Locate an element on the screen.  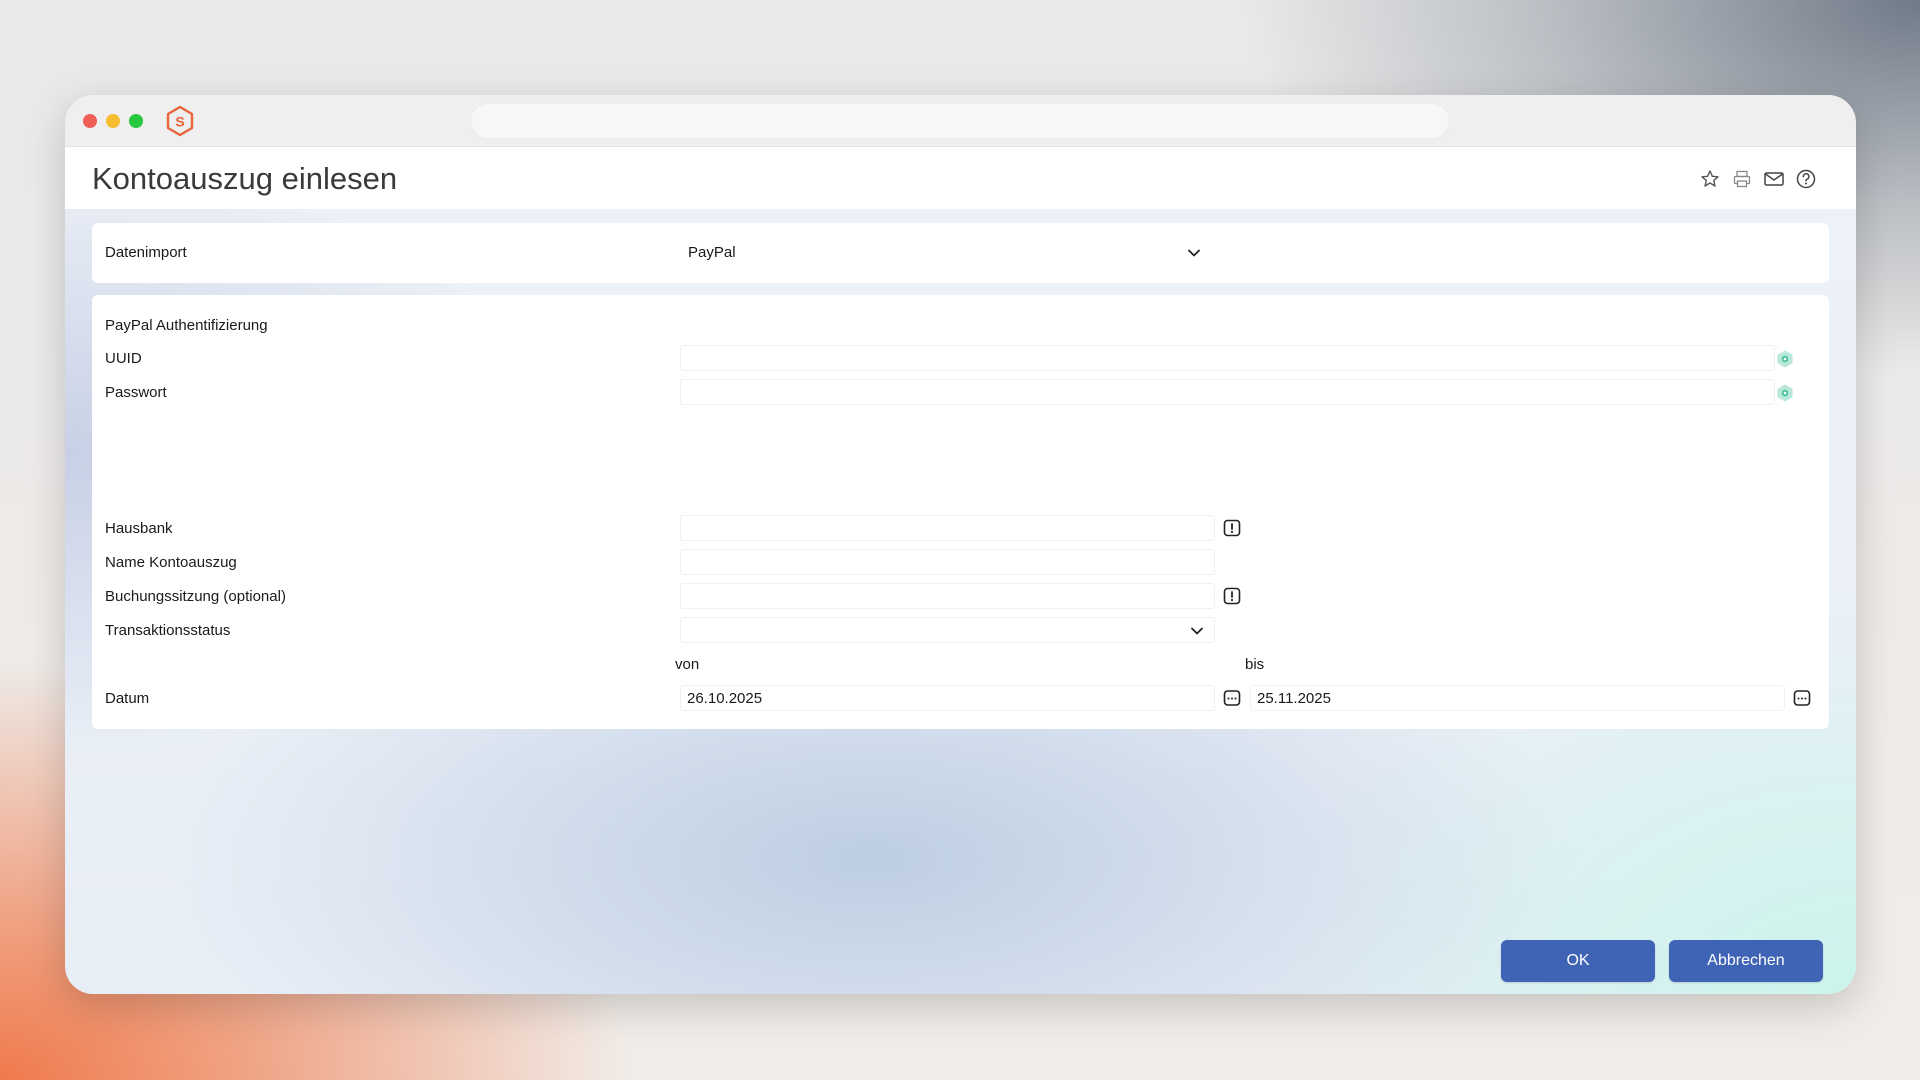
app-logo-icon: S is located at coordinates (180, 121).